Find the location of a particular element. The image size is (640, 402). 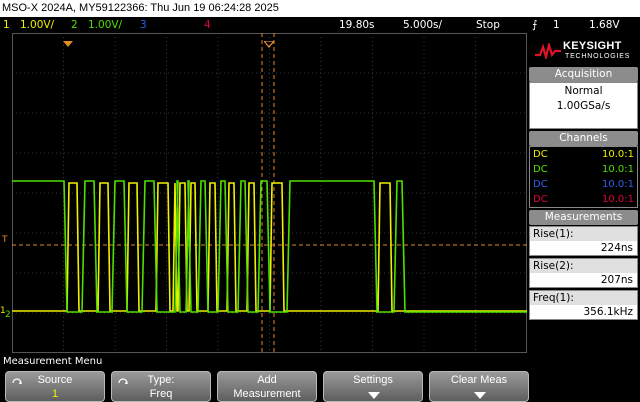

softkey-value: 1 is located at coordinates (55, 394).